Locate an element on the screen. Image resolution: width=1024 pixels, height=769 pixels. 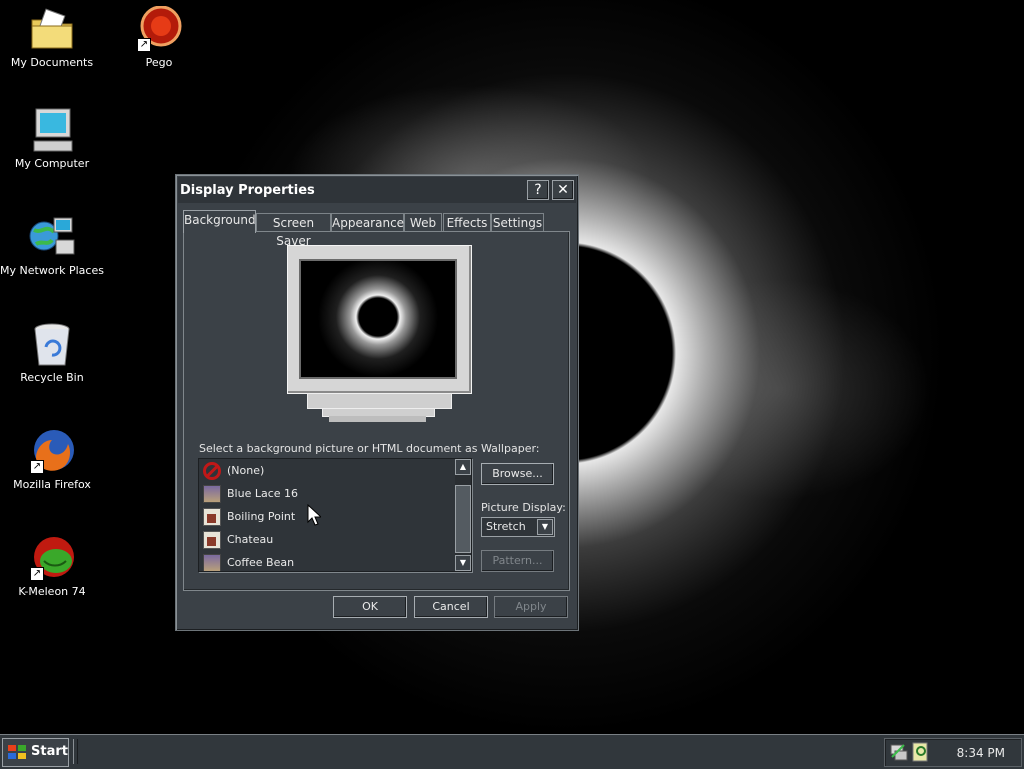
list-item: Coffee Bean is located at coordinates (328, 561).